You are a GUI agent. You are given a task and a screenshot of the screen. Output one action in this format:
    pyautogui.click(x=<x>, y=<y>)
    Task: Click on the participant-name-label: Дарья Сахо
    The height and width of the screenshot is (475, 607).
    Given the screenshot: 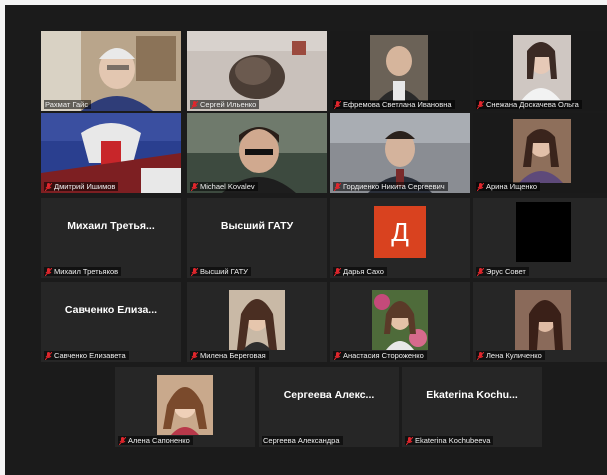 What is the action you would take?
    pyautogui.click(x=360, y=271)
    